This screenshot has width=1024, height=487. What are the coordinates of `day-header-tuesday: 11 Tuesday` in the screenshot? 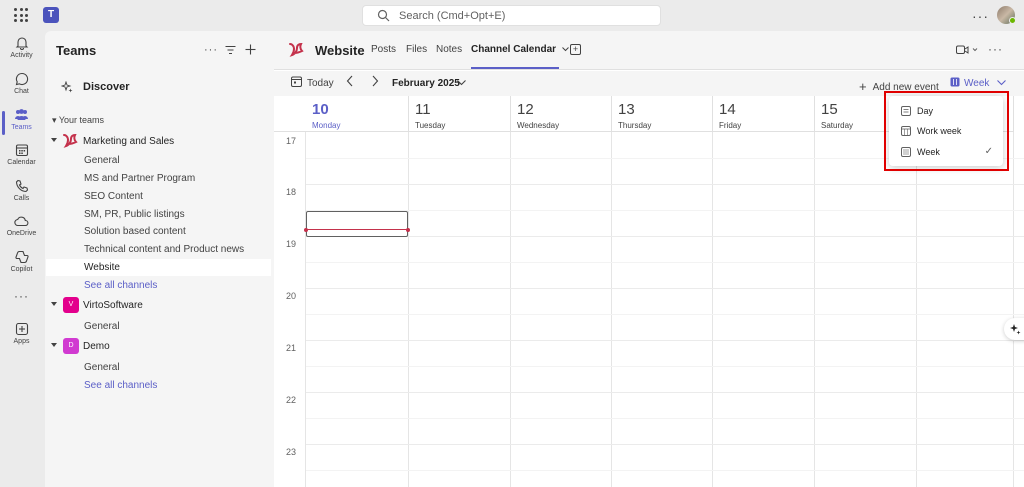 It's located at (460, 114).